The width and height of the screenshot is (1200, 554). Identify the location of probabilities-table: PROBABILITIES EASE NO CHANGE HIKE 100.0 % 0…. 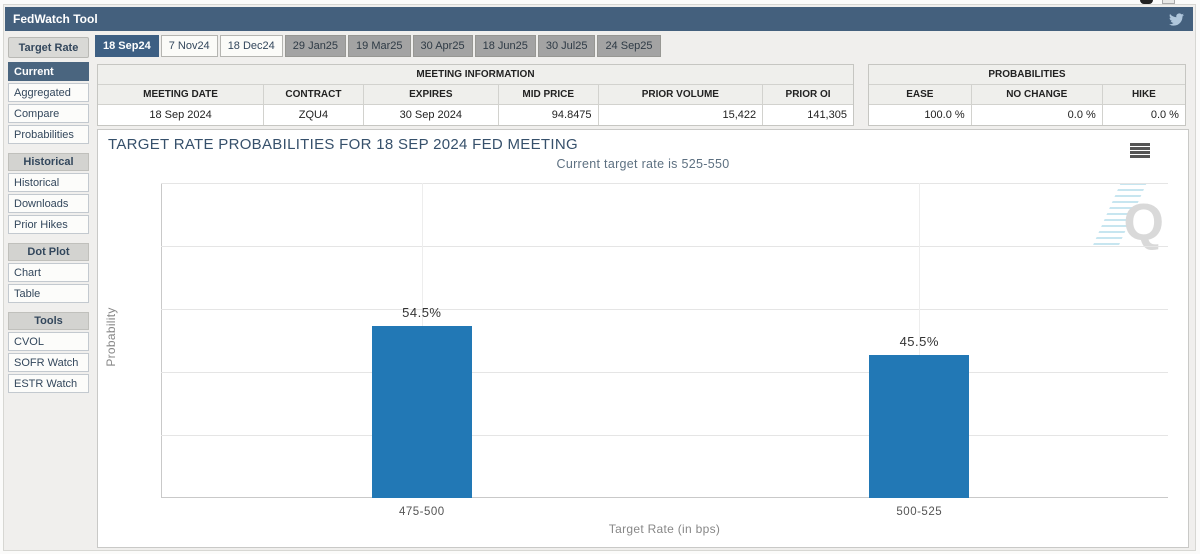
(1027, 95).